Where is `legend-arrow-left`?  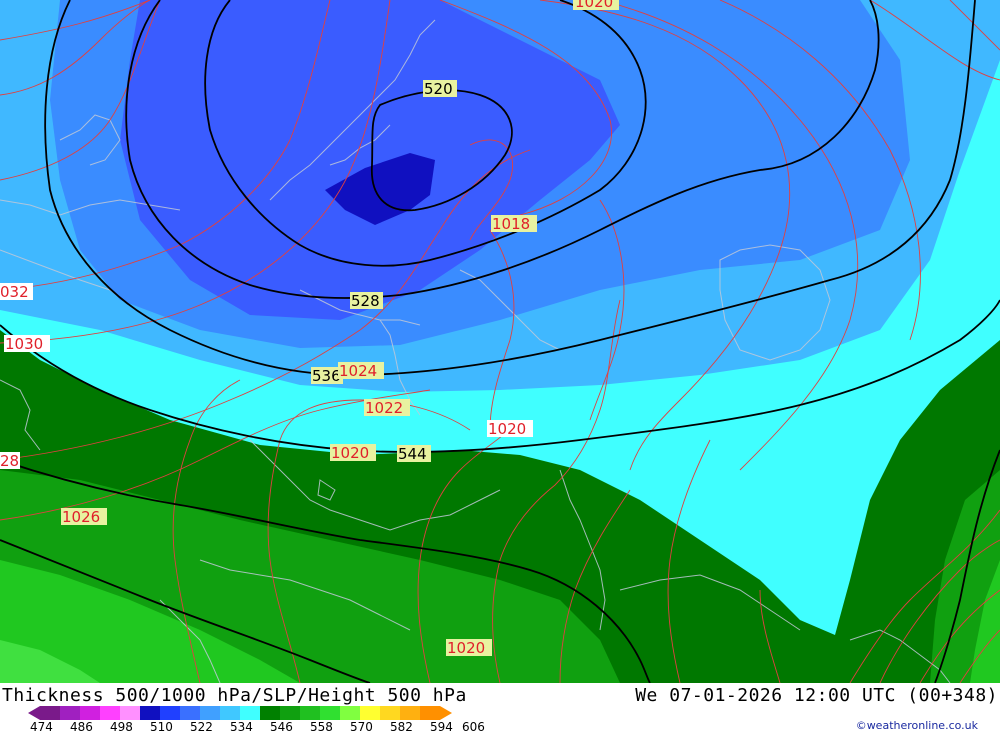 legend-arrow-left is located at coordinates (34, 713).